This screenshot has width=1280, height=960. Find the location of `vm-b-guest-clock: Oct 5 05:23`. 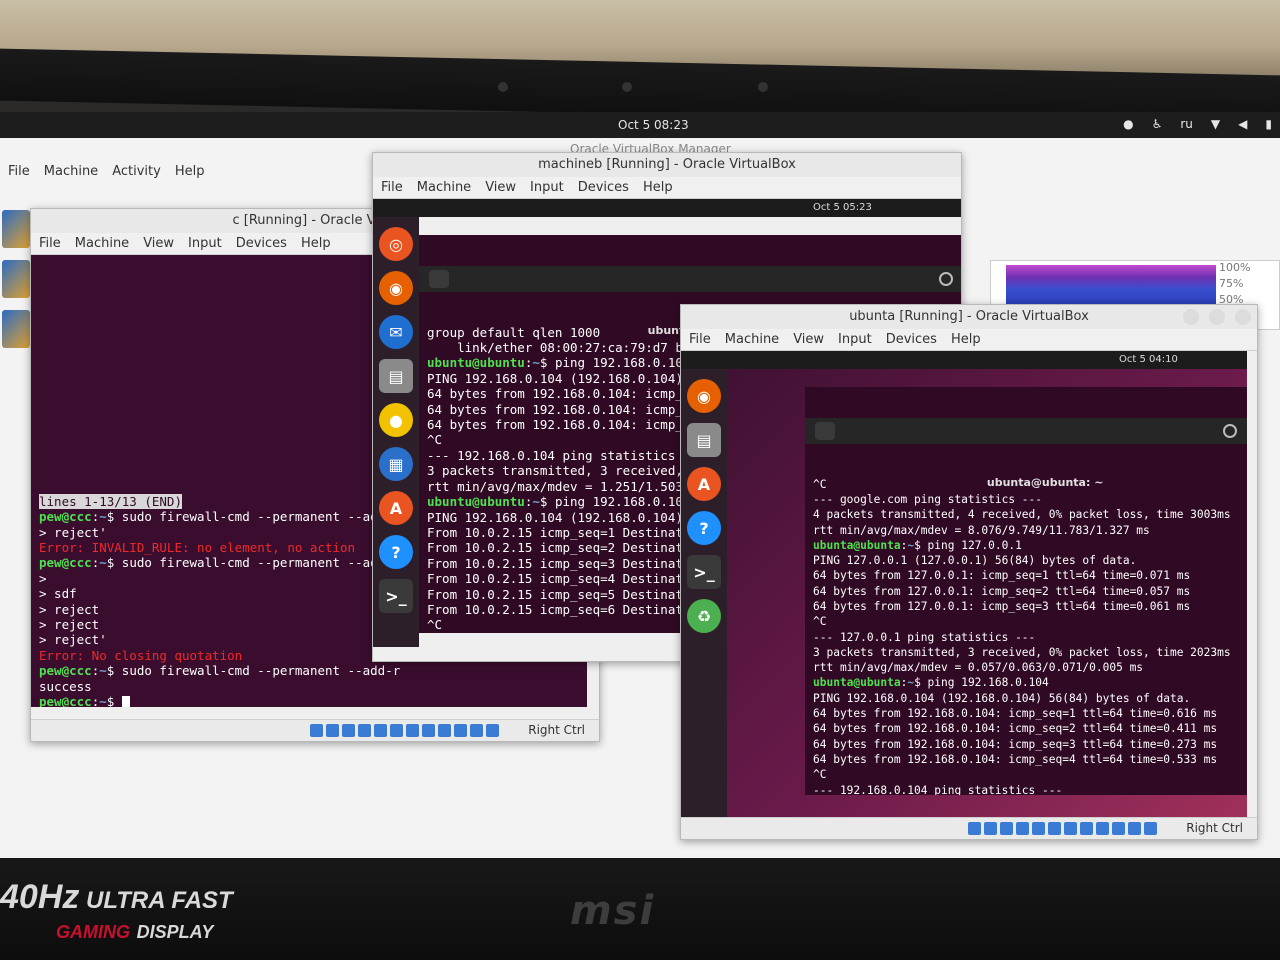

vm-b-guest-clock: Oct 5 05:23 is located at coordinates (842, 207).